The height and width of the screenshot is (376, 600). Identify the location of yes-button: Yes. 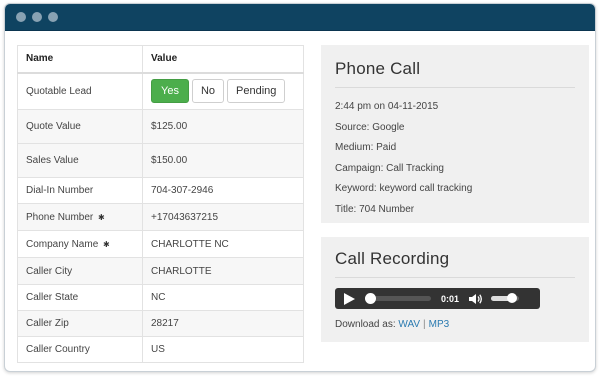
(170, 91).